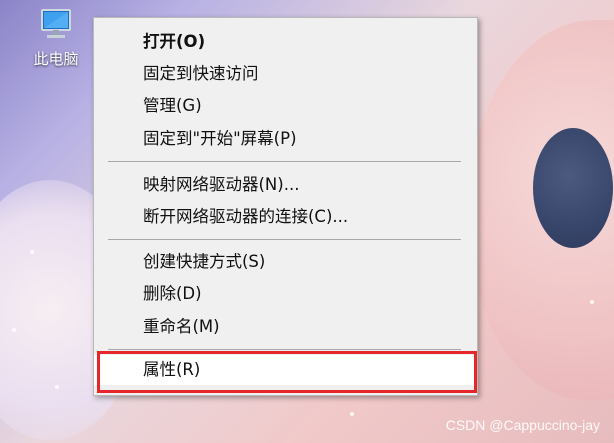 Image resolution: width=614 pixels, height=443 pixels. I want to click on menu-item-label: 管理(G), so click(172, 105).